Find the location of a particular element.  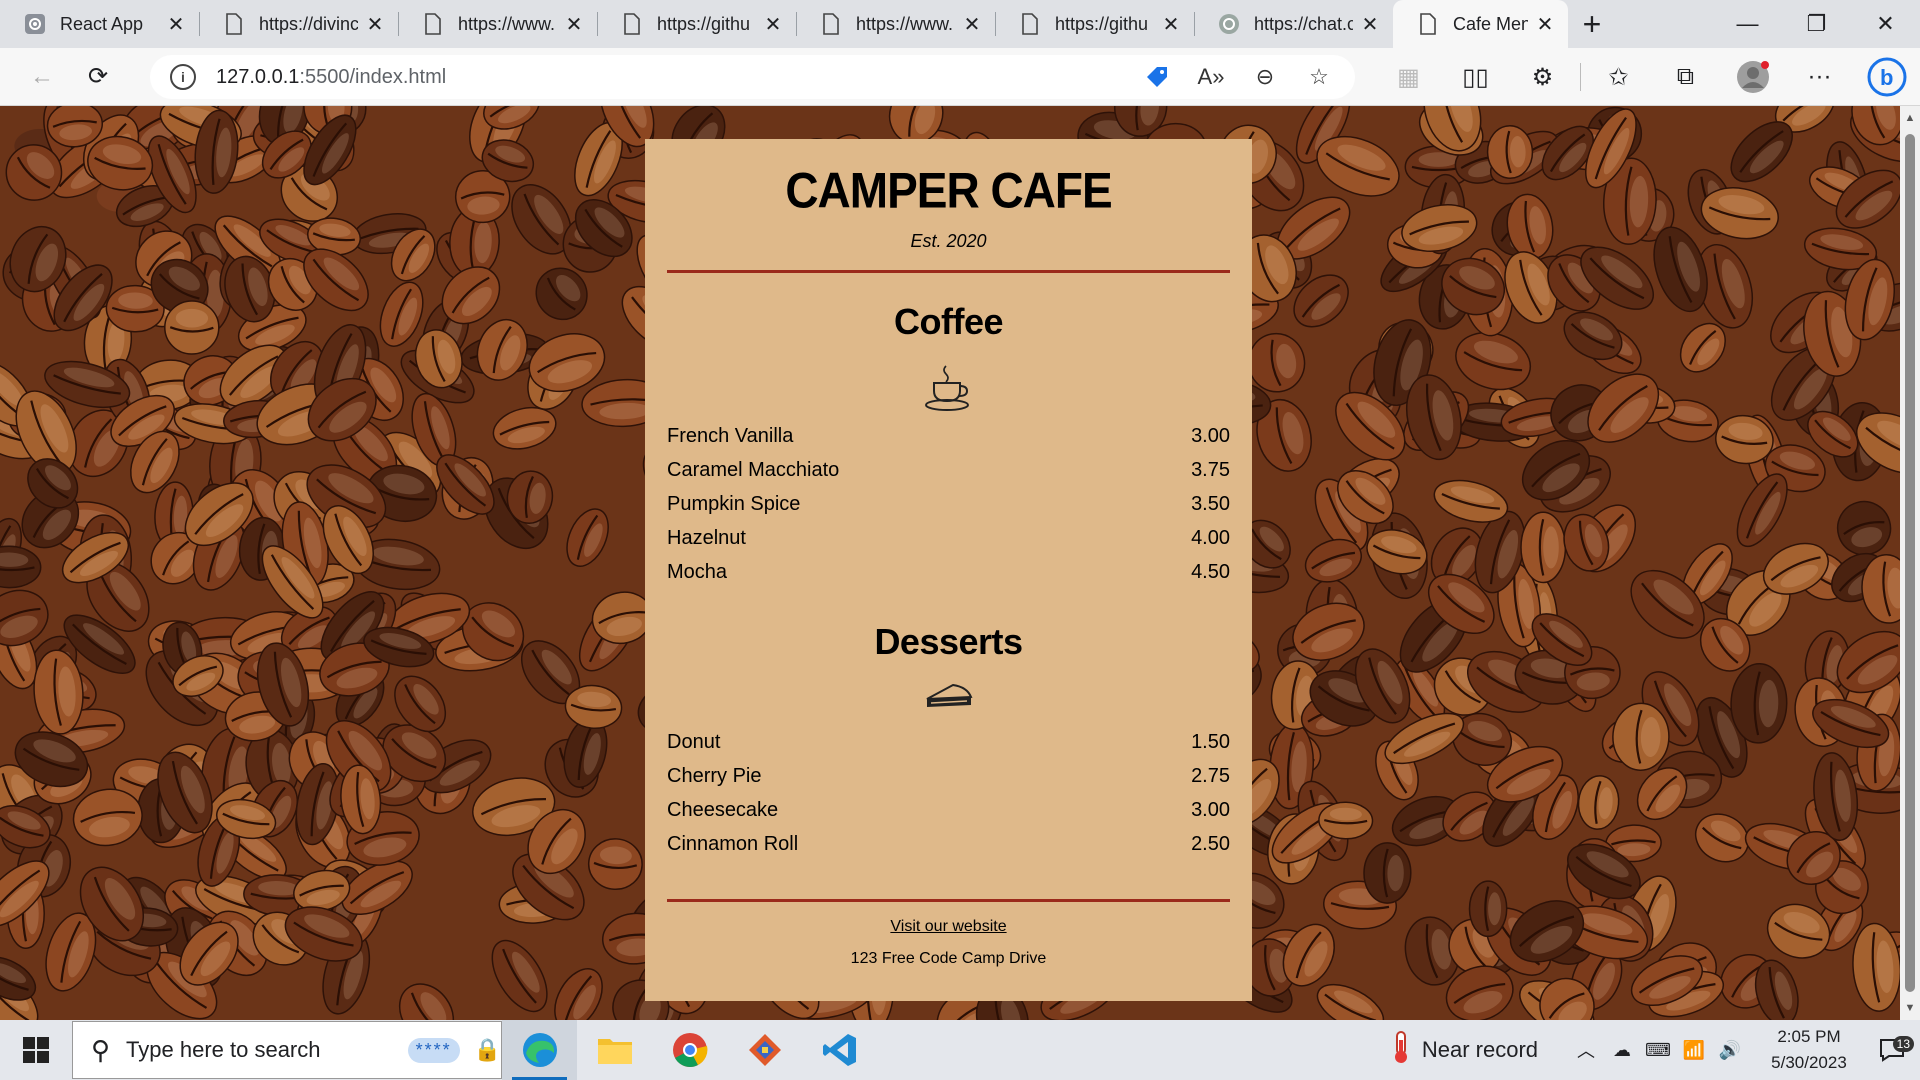

established-text: Est. 2020 is located at coordinates (948, 241).